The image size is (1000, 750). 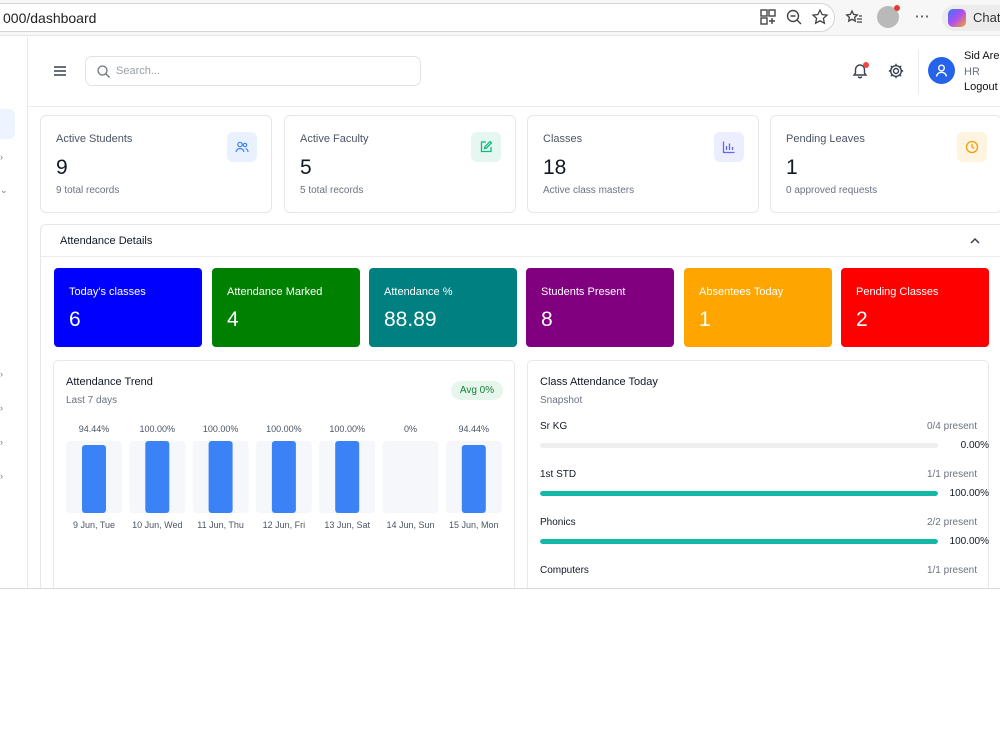 What do you see at coordinates (520, 241) in the screenshot?
I see `attendance-details-header: Attendance Details` at bounding box center [520, 241].